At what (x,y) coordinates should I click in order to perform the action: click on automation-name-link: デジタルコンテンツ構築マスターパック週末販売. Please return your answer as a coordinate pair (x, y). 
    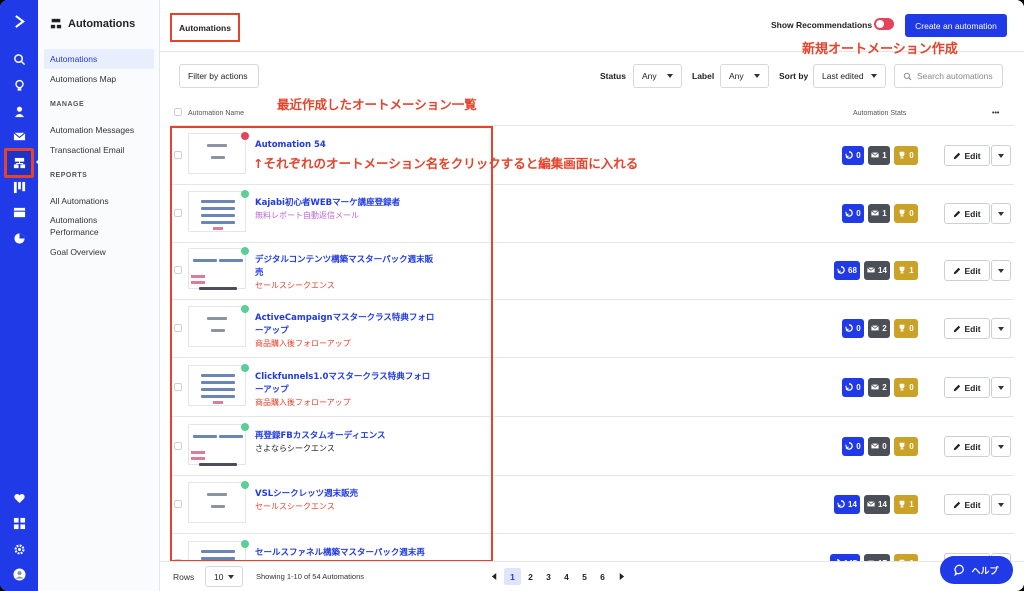
    Looking at the image, I should click on (345, 267).